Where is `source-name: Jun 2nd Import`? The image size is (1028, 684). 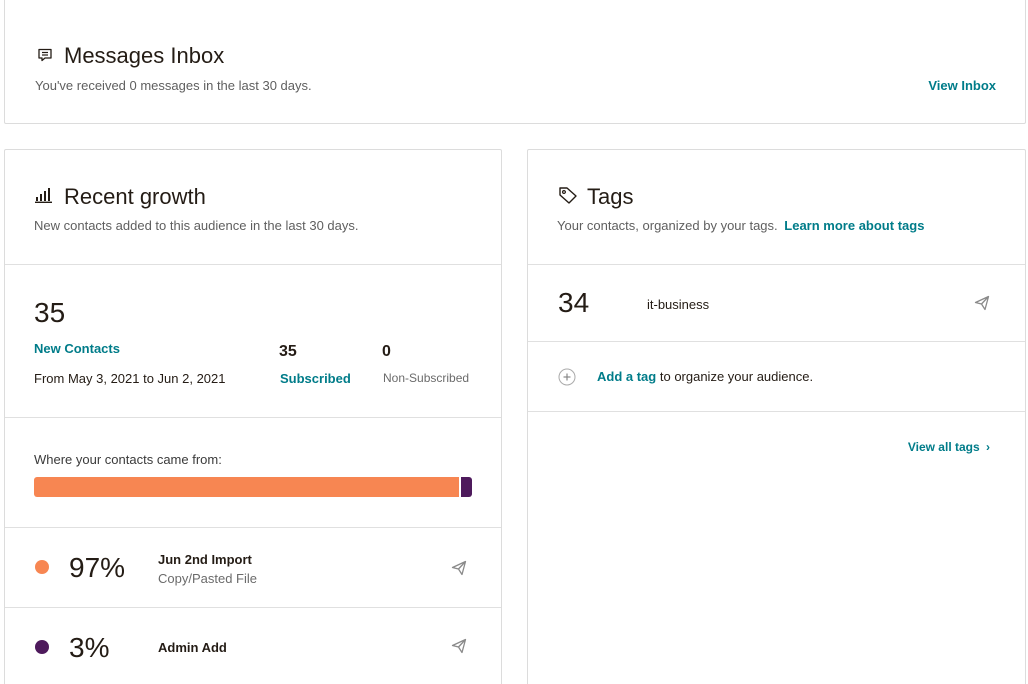 source-name: Jun 2nd Import is located at coordinates (205, 559).